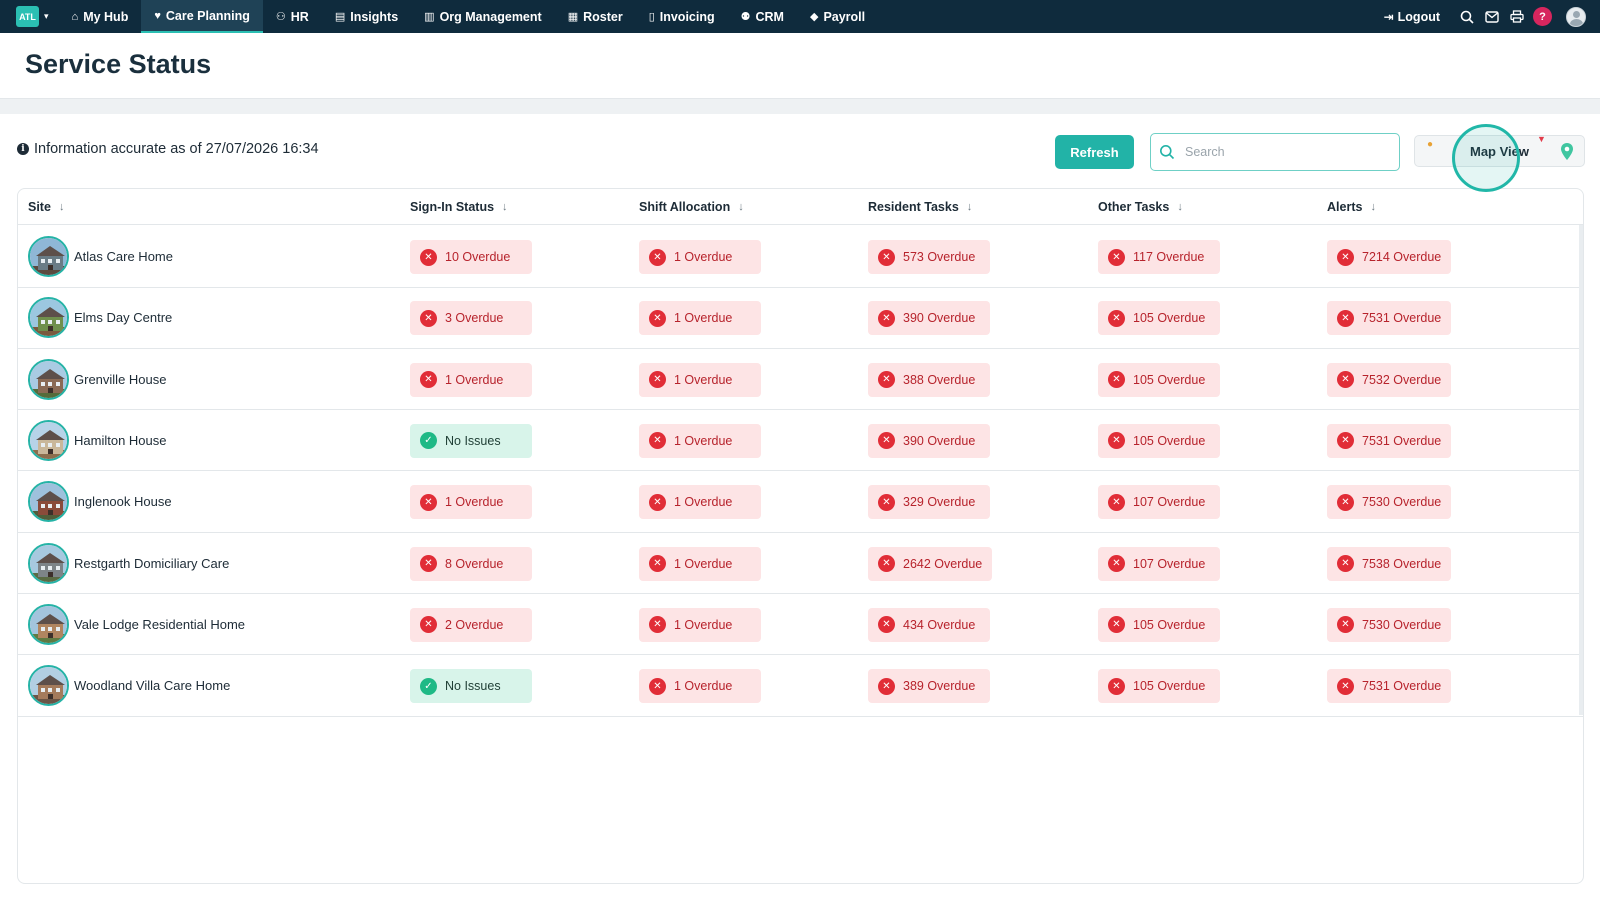 Image resolution: width=1600 pixels, height=900 pixels. Describe the element at coordinates (128, 563) in the screenshot. I see `site-cell: Restgarth Domiciliary Care` at that location.